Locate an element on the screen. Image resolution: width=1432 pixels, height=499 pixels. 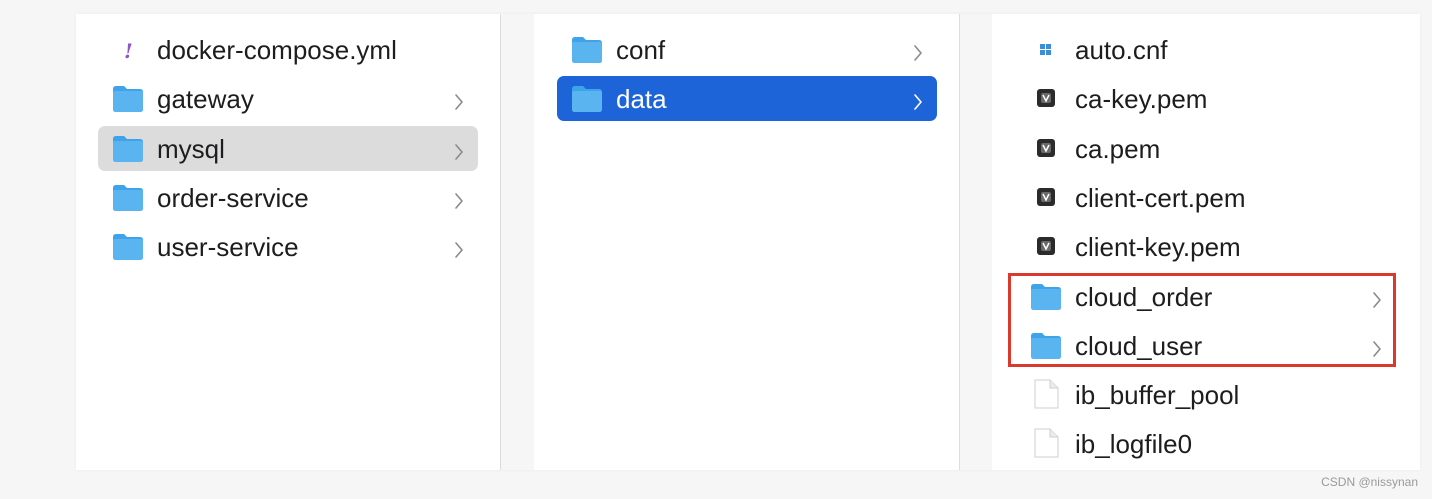
file-row: auto.cnf is located at coordinates (1206, 49).